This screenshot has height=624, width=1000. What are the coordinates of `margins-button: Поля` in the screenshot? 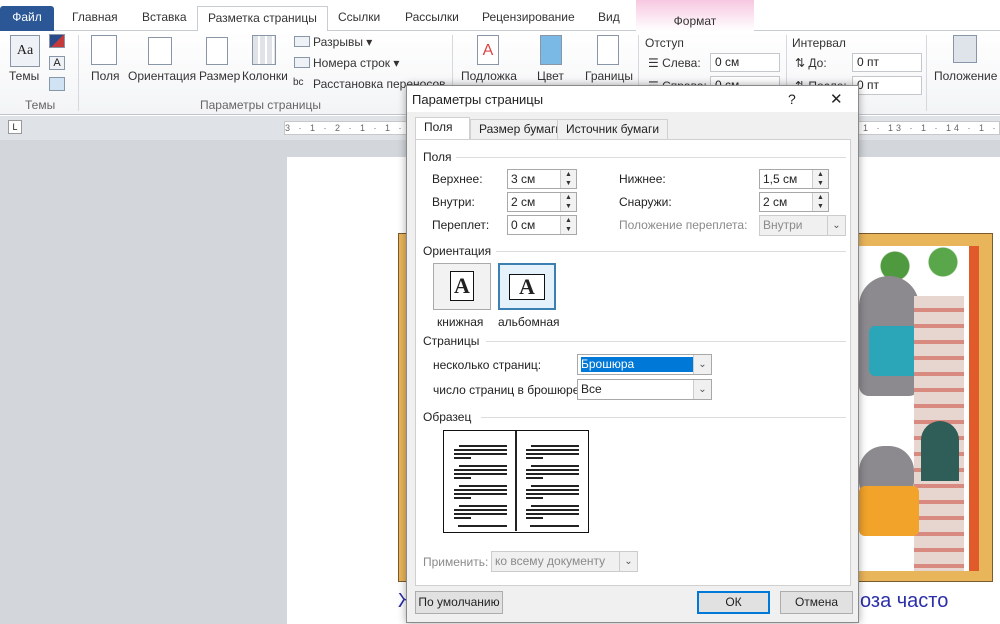 It's located at (105, 76).